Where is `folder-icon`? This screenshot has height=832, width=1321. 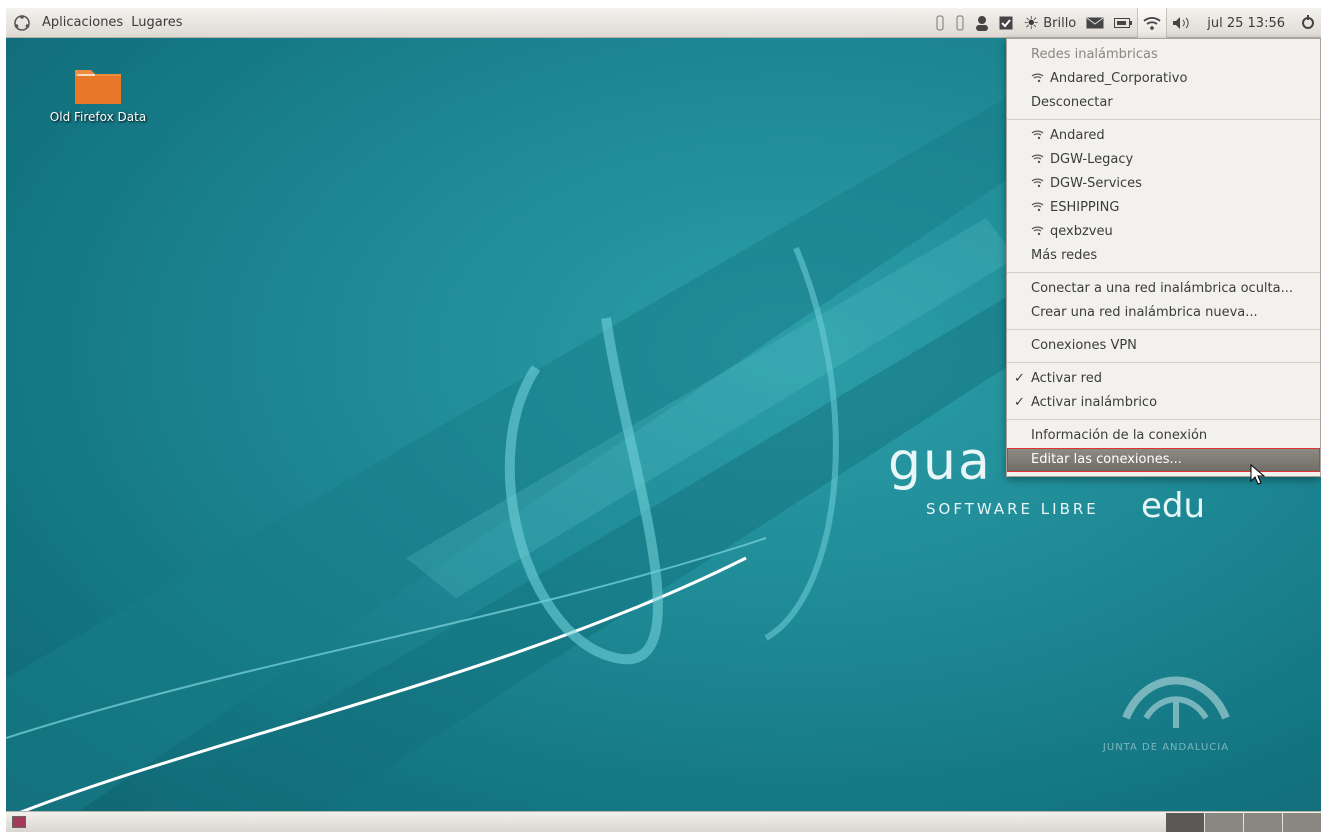
folder-icon is located at coordinates (98, 87).